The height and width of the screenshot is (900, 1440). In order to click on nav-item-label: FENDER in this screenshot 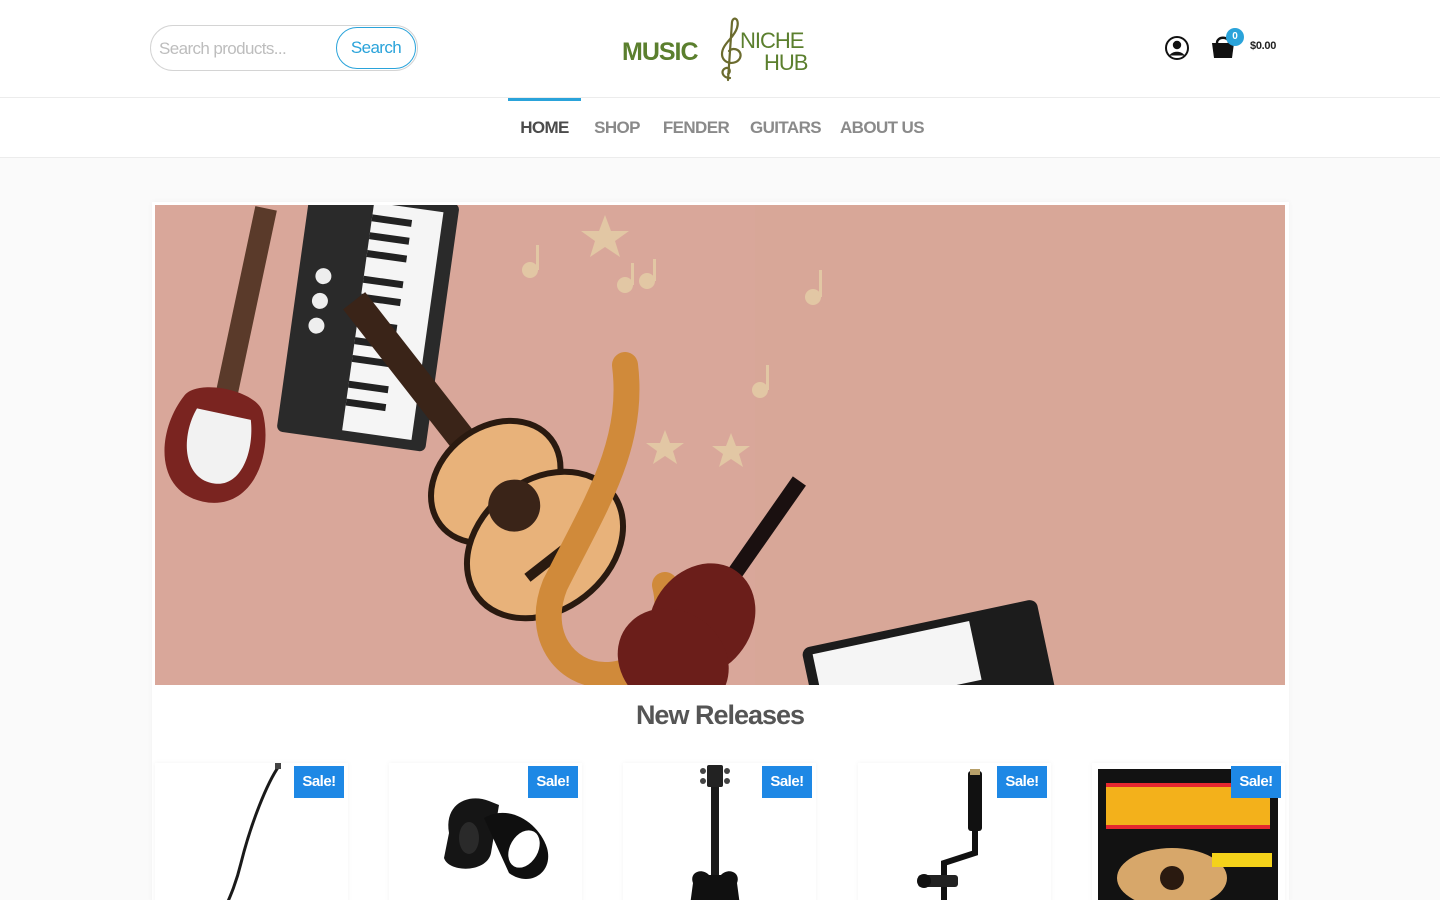, I will do `click(696, 127)`.